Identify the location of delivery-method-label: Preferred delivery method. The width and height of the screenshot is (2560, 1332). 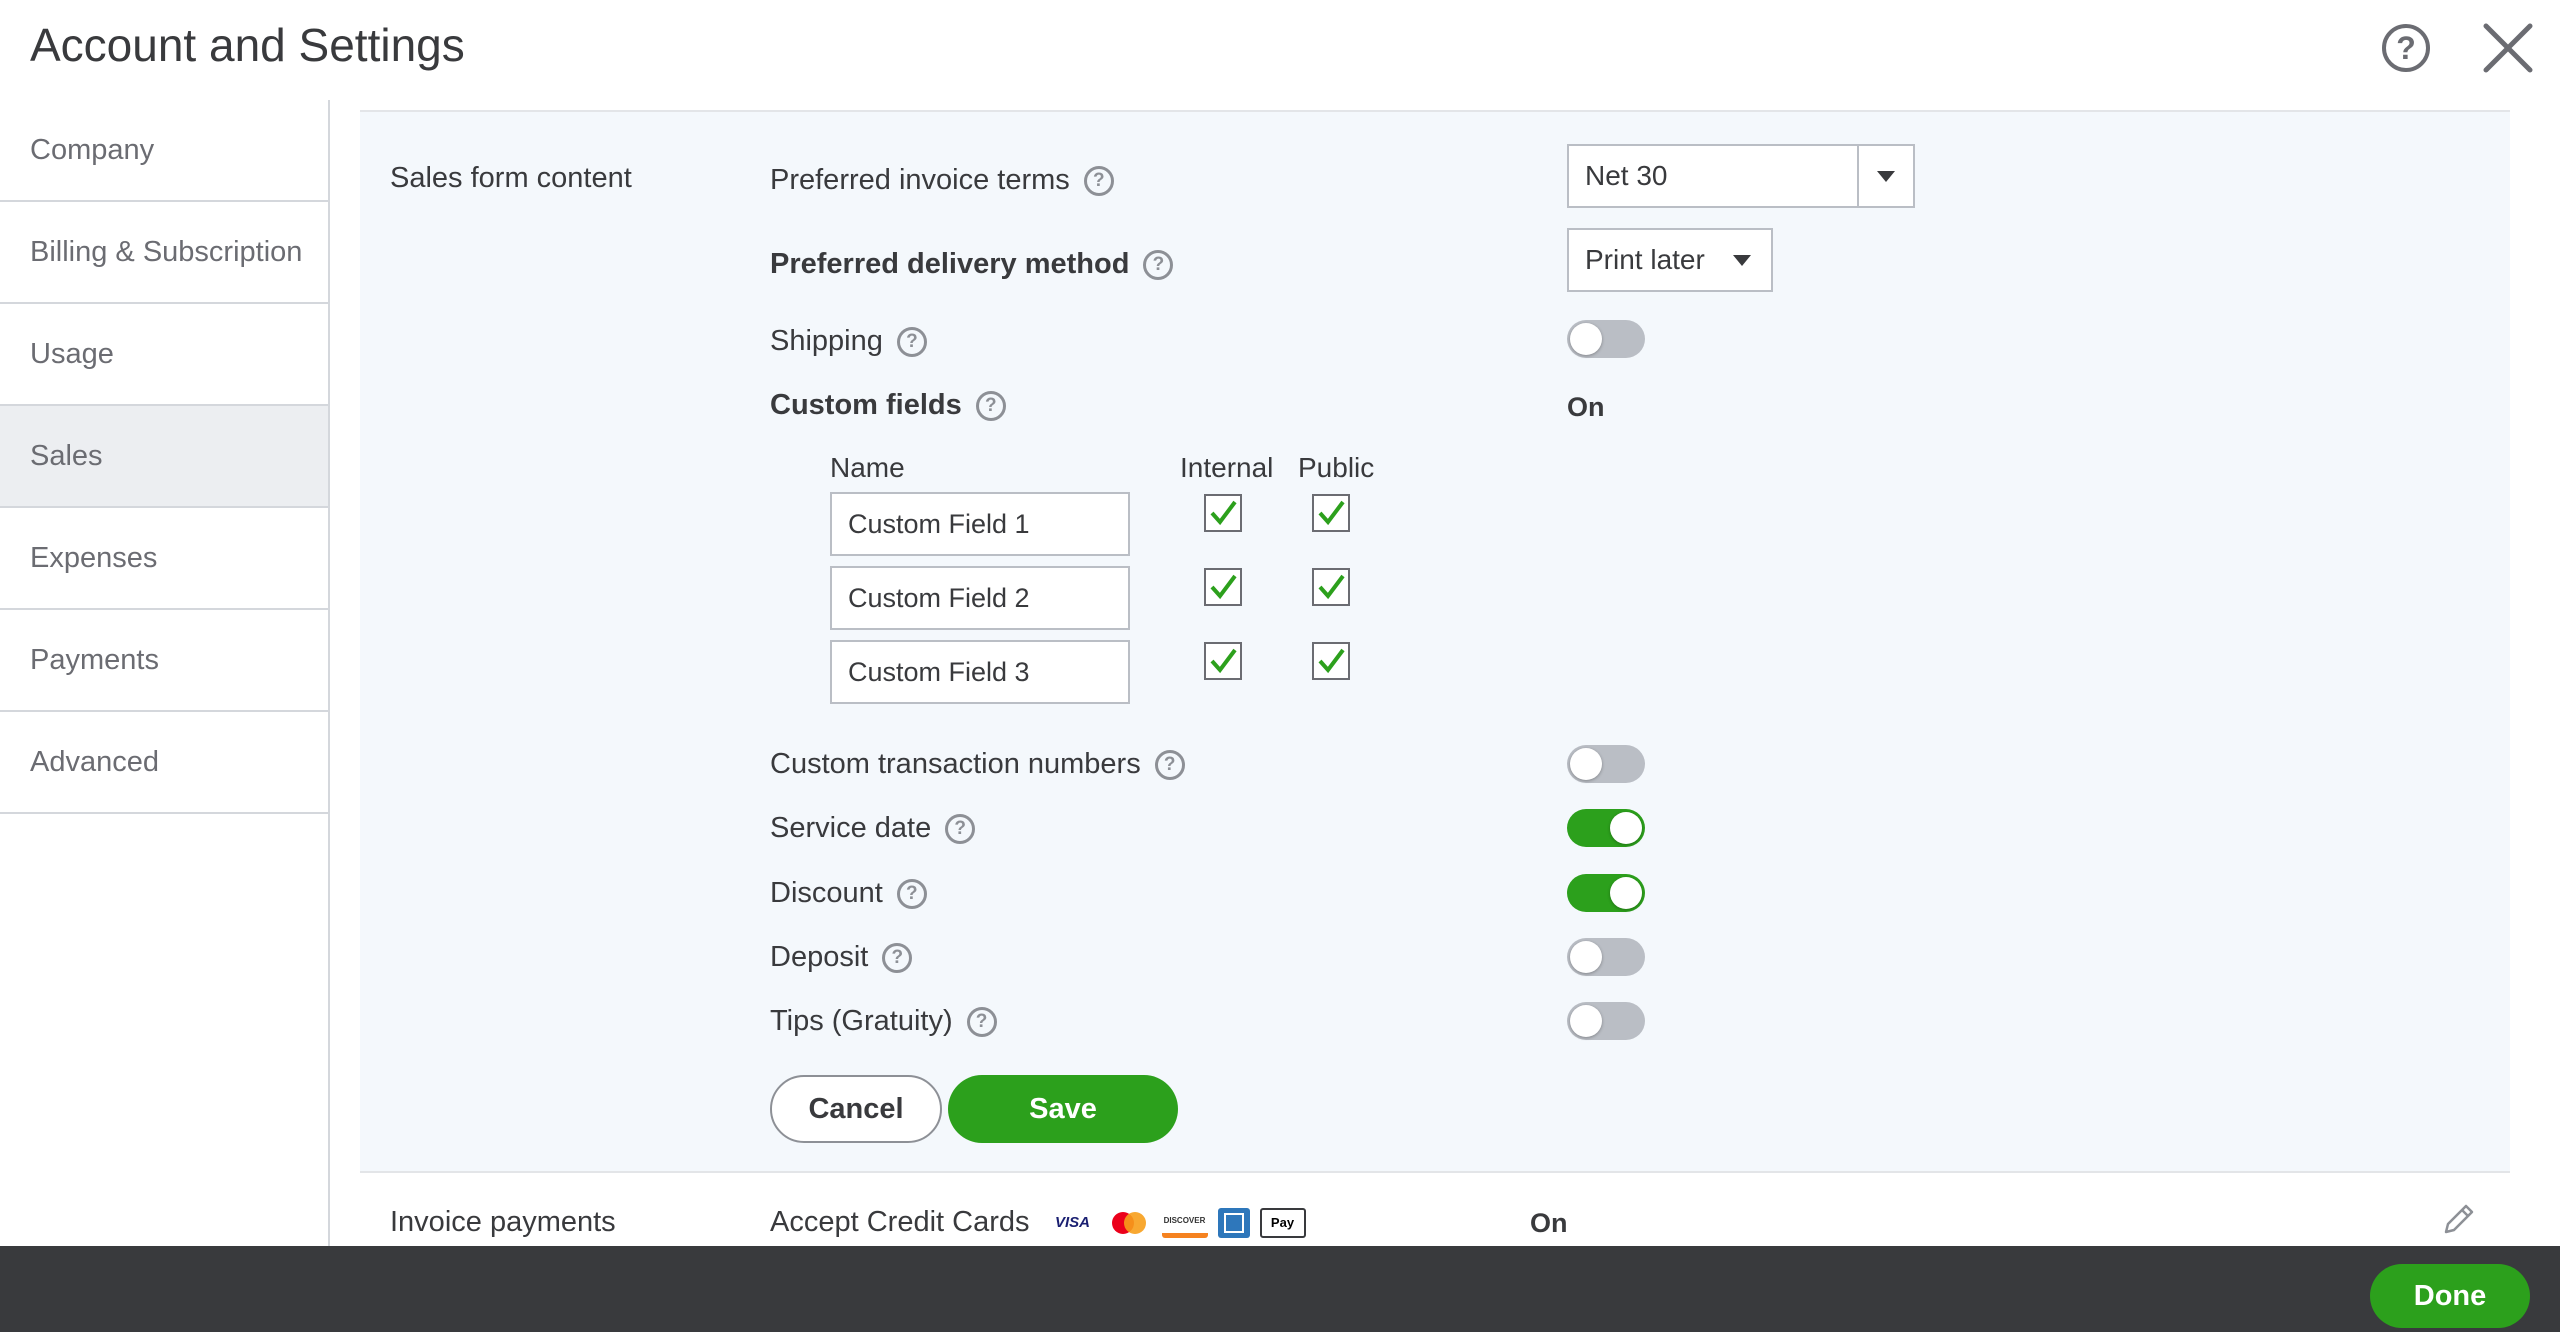
(950, 264).